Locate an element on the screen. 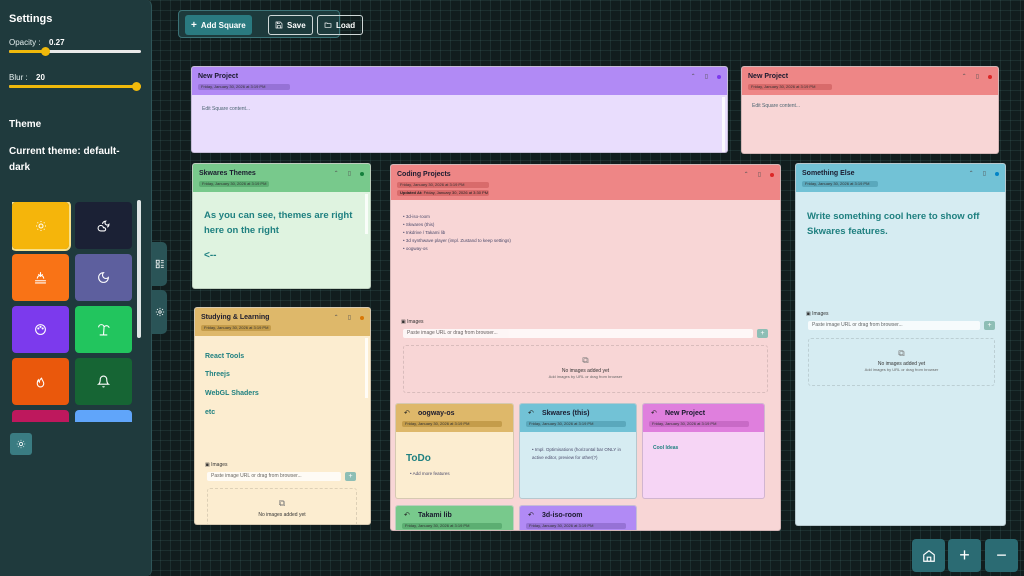  zoom-out-button: − is located at coordinates (1001, 555).